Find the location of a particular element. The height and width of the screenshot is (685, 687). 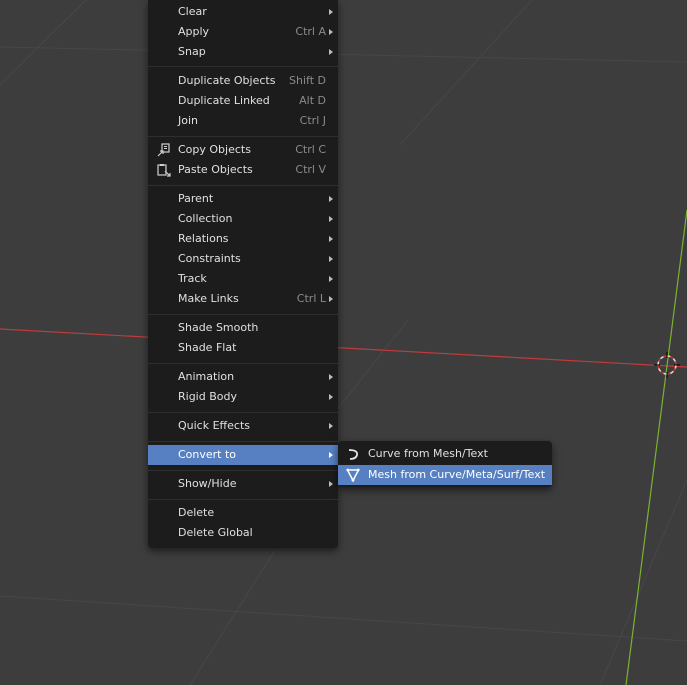

menu-item-collection: Collection is located at coordinates (243, 219).